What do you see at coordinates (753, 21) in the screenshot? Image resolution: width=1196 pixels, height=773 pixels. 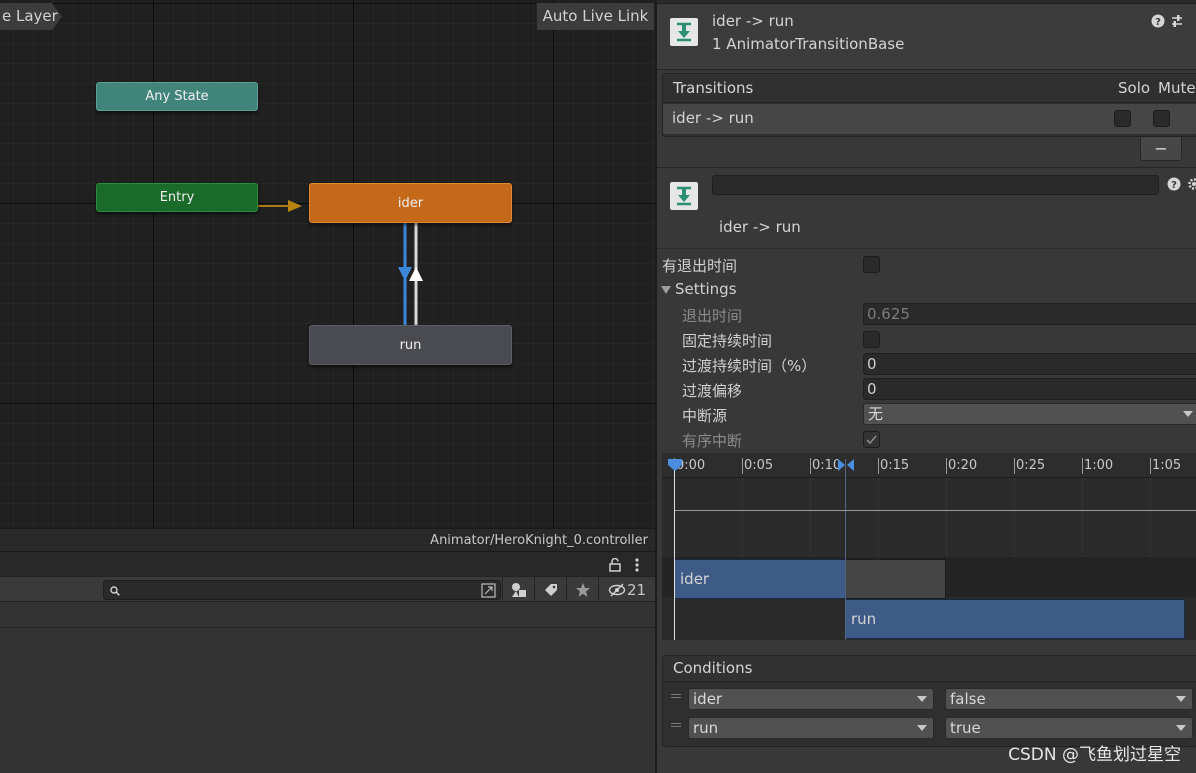 I see `inspector-title: ider -> run` at bounding box center [753, 21].